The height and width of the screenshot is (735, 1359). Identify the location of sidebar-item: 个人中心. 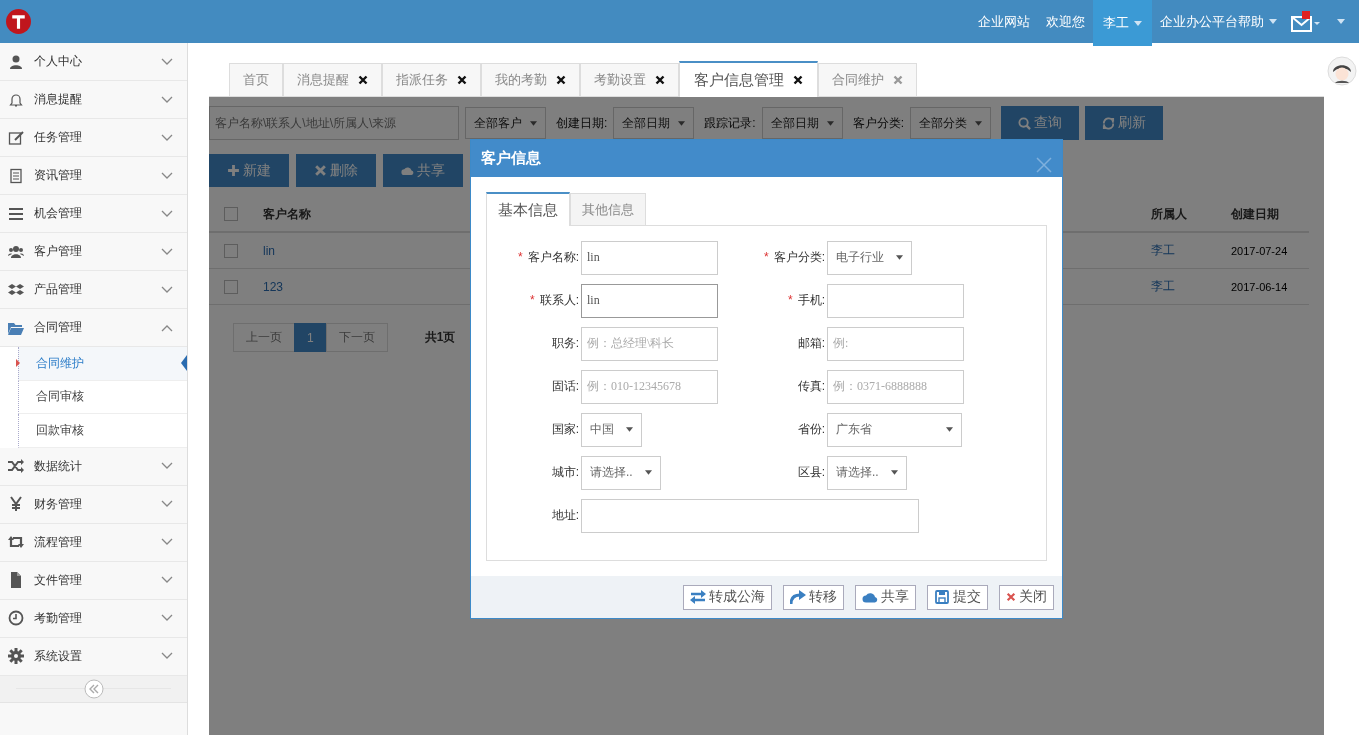
(93, 62).